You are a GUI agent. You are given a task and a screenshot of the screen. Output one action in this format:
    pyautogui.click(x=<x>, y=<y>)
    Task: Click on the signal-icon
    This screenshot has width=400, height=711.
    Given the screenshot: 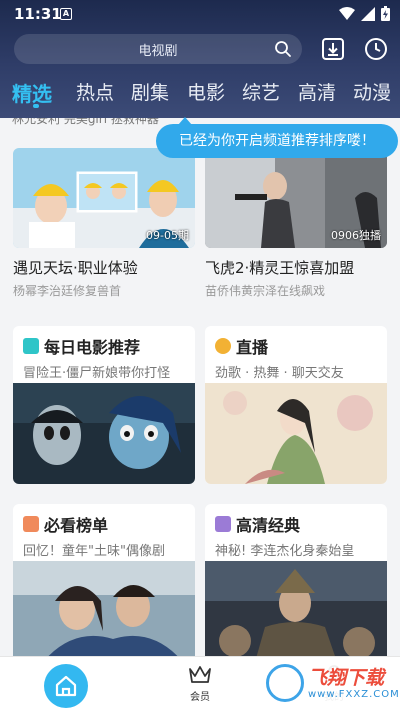 What is the action you would take?
    pyautogui.click(x=368, y=13)
    